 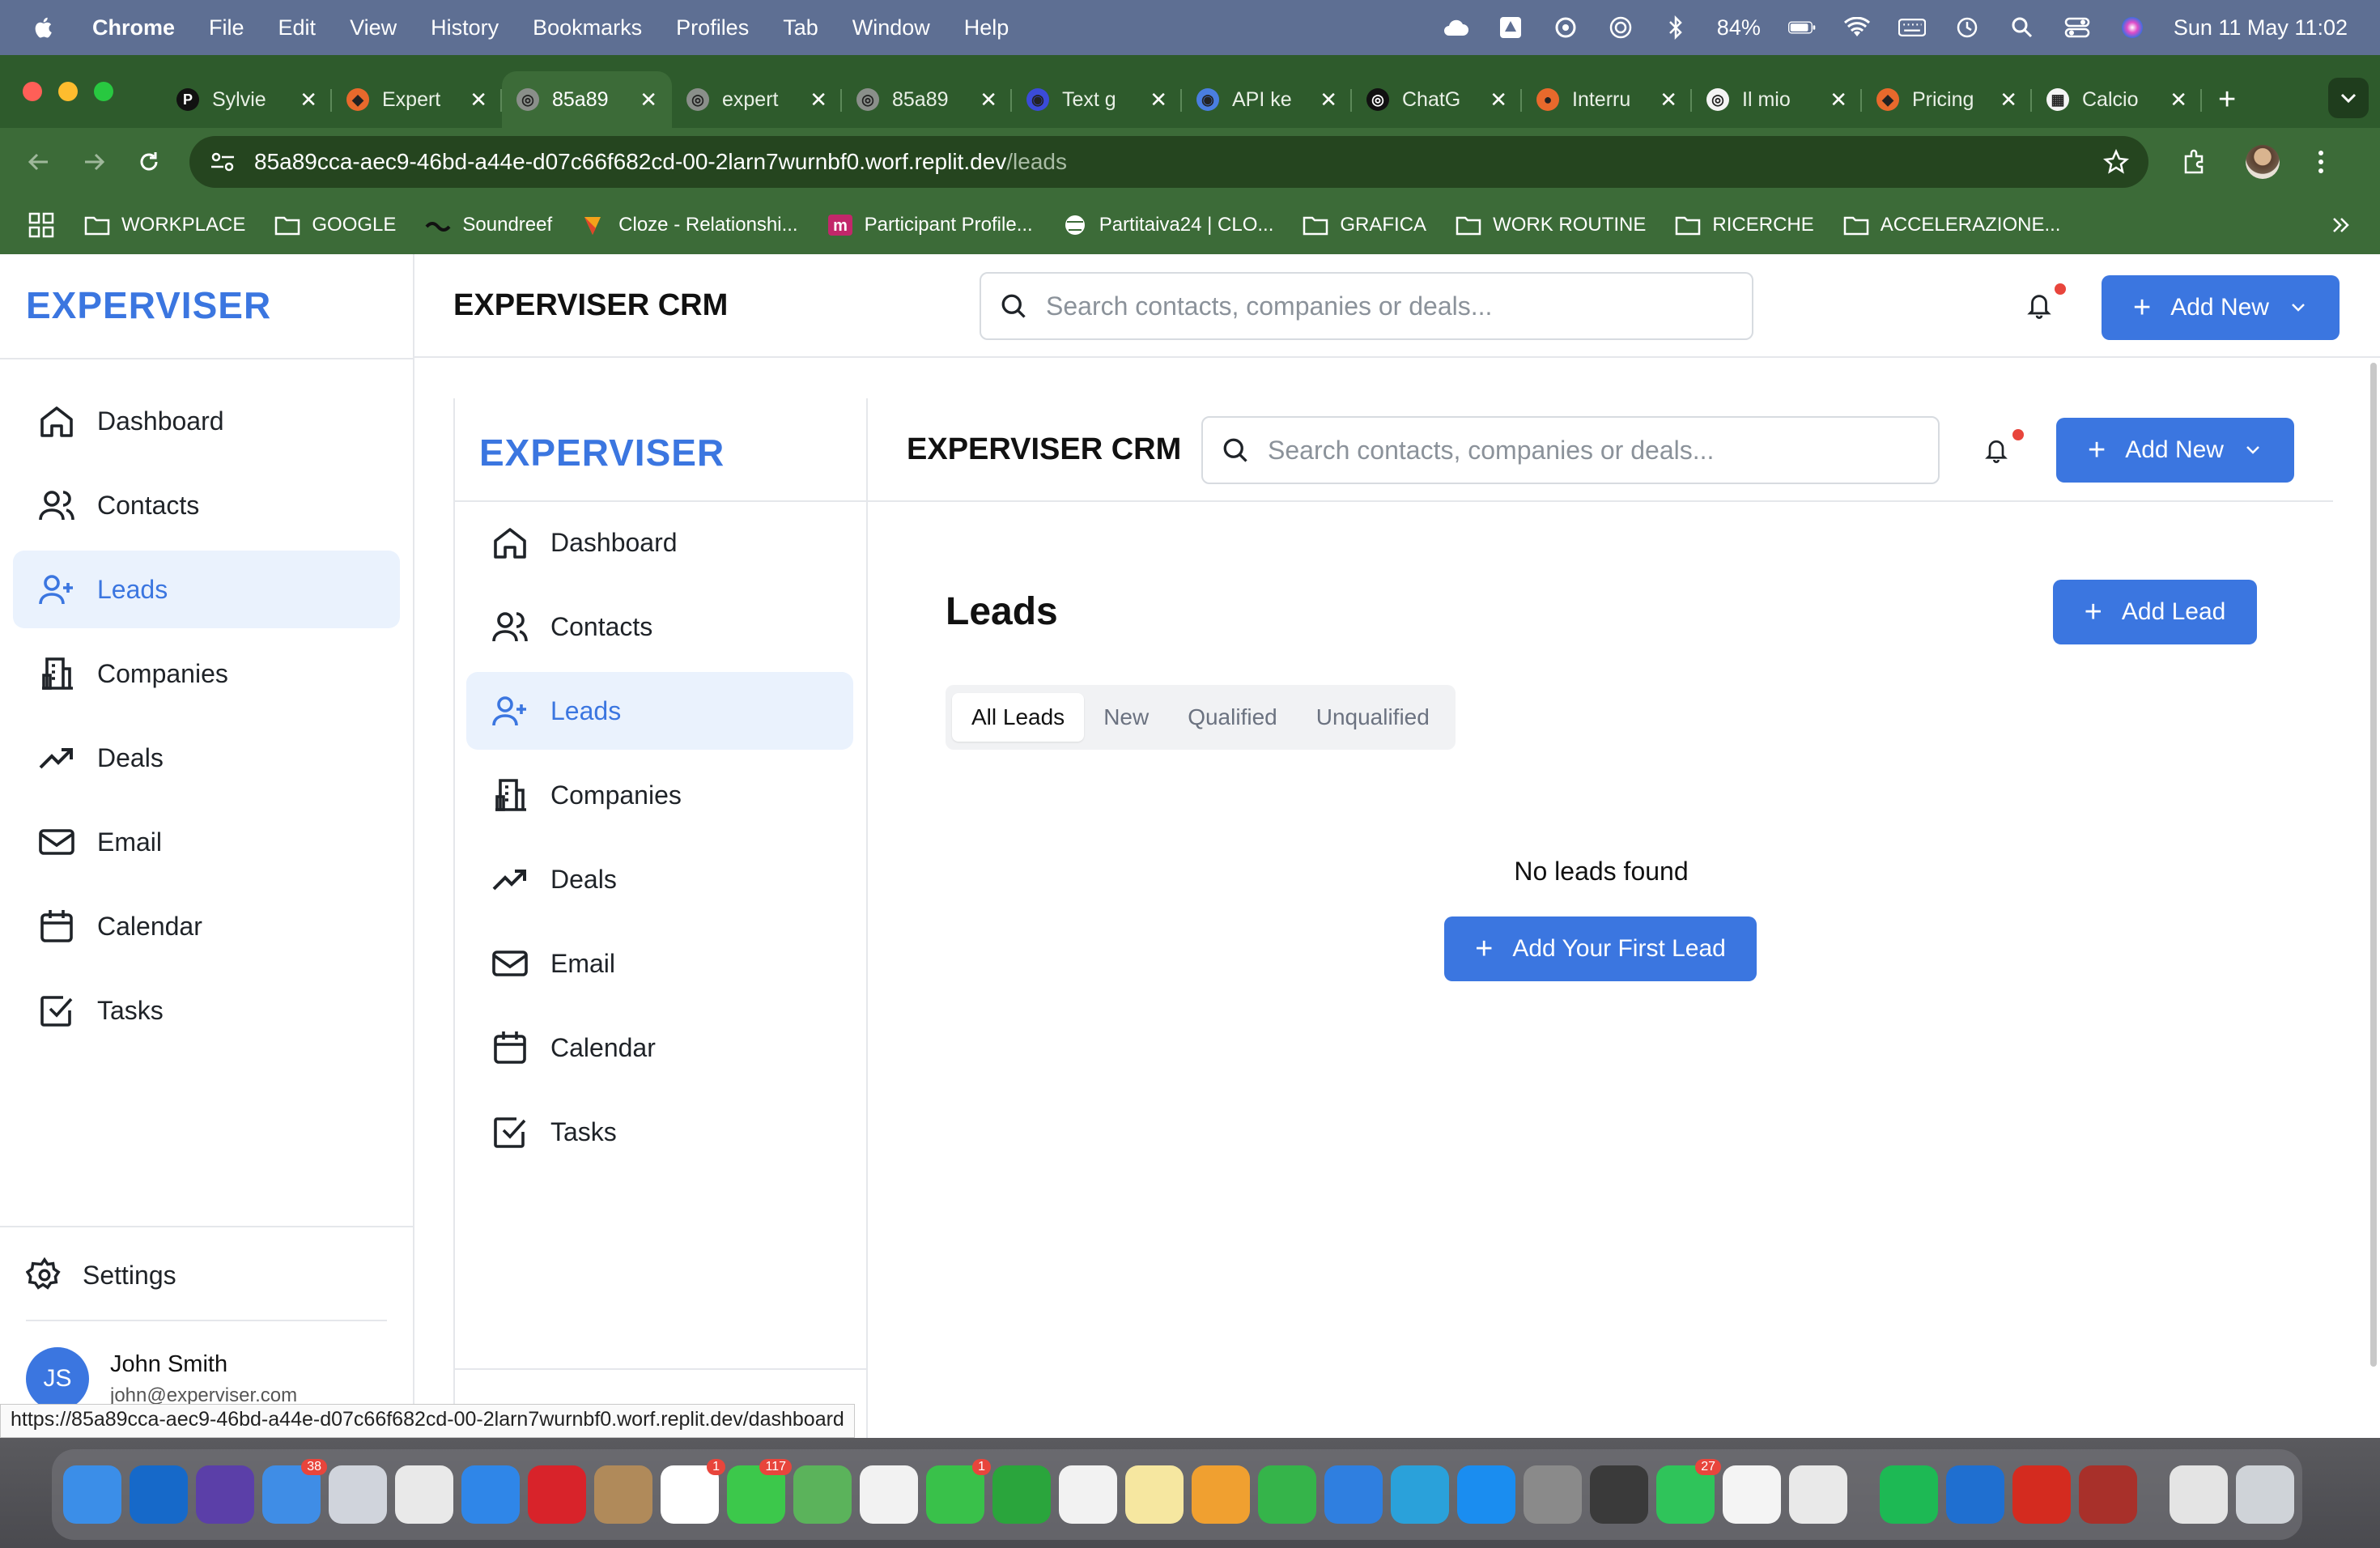 I want to click on bookmark-folder: WORK ROUTINE, so click(x=1551, y=225).